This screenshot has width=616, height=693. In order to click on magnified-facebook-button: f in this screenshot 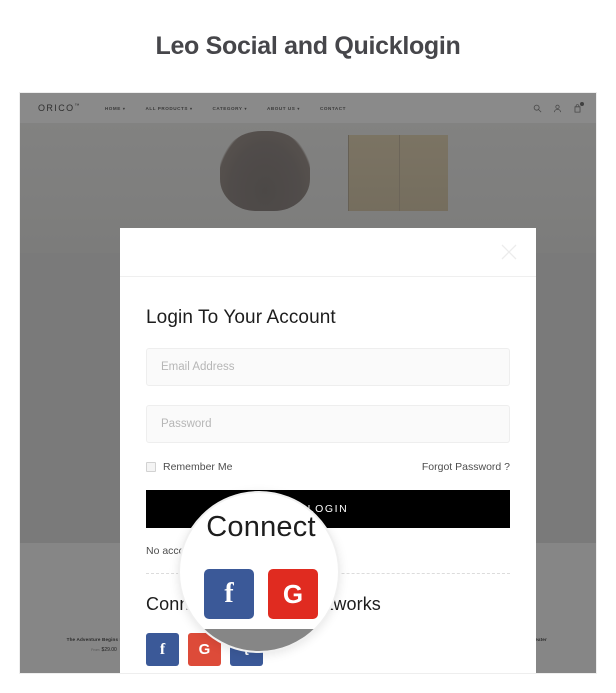, I will do `click(229, 594)`.